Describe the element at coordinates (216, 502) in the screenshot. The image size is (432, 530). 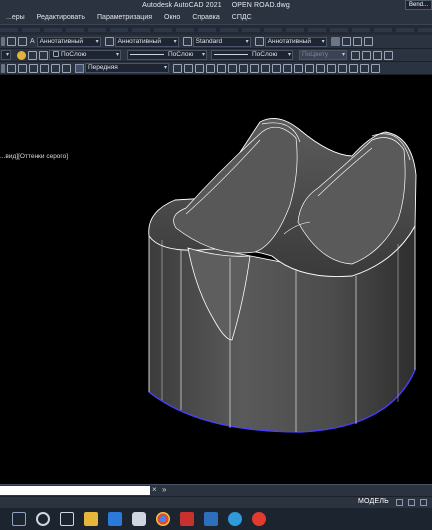
I see `status-bar: МОДЕЛЬ` at that location.